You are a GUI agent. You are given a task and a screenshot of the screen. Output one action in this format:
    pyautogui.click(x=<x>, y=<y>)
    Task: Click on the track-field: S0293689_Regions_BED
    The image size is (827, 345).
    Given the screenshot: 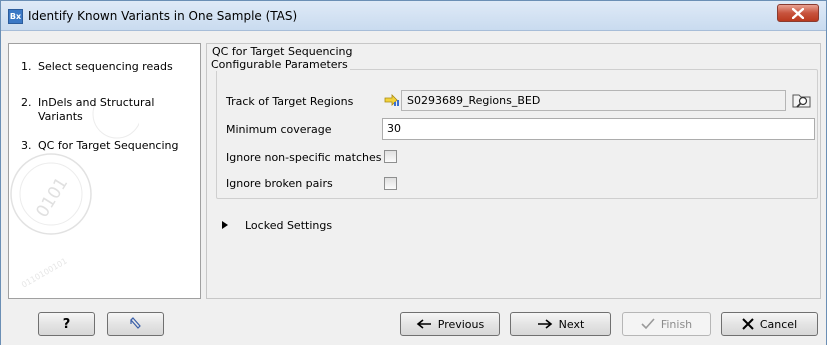 What is the action you would take?
    pyautogui.click(x=593, y=100)
    